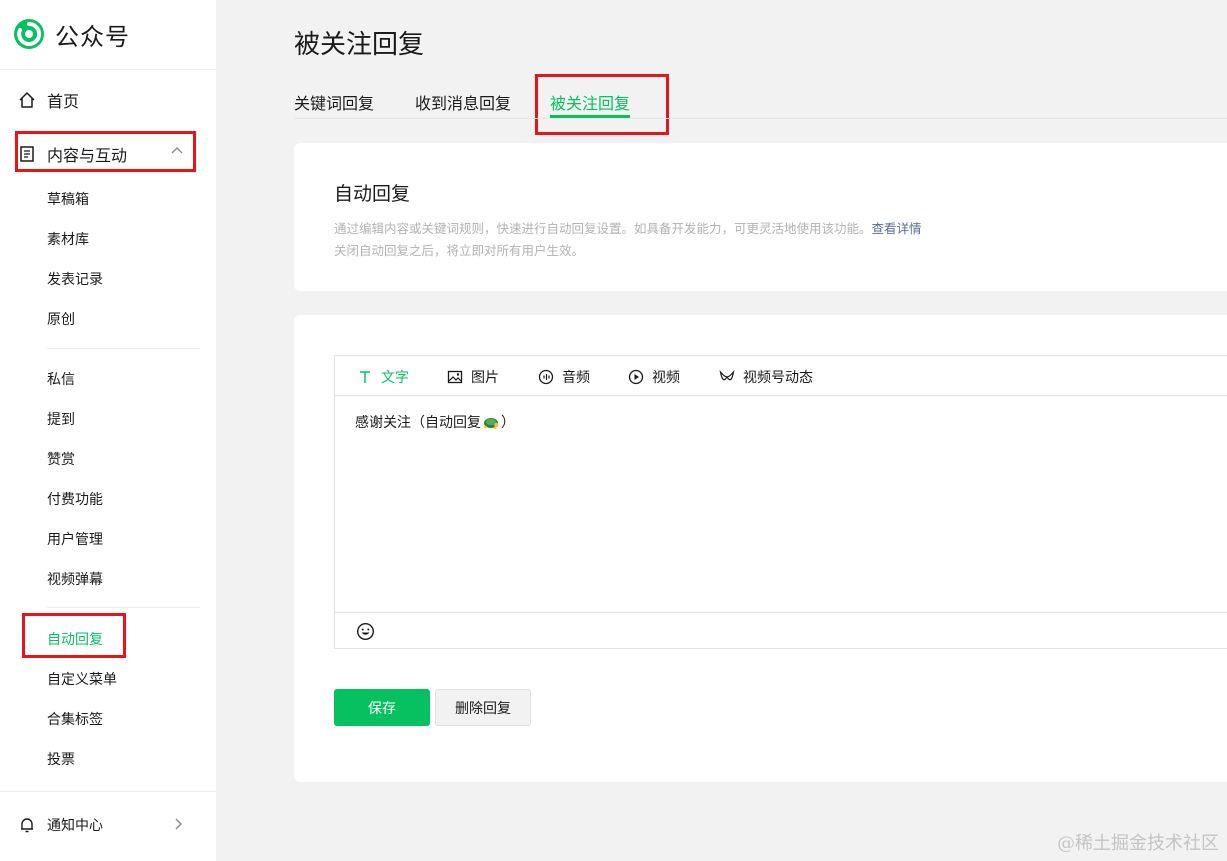 This screenshot has height=861, width=1227. I want to click on chevron-up-icon, so click(177, 151).